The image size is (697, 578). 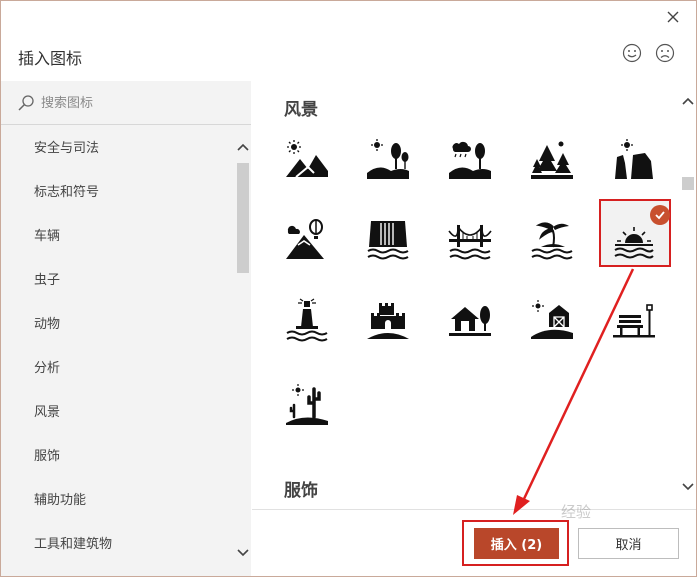 I want to click on category-item: 动物, so click(x=118, y=325).